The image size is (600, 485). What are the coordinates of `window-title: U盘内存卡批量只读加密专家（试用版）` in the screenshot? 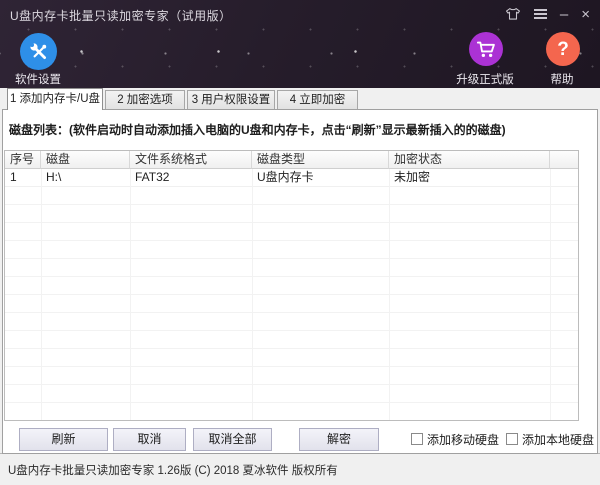 It's located at (121, 16).